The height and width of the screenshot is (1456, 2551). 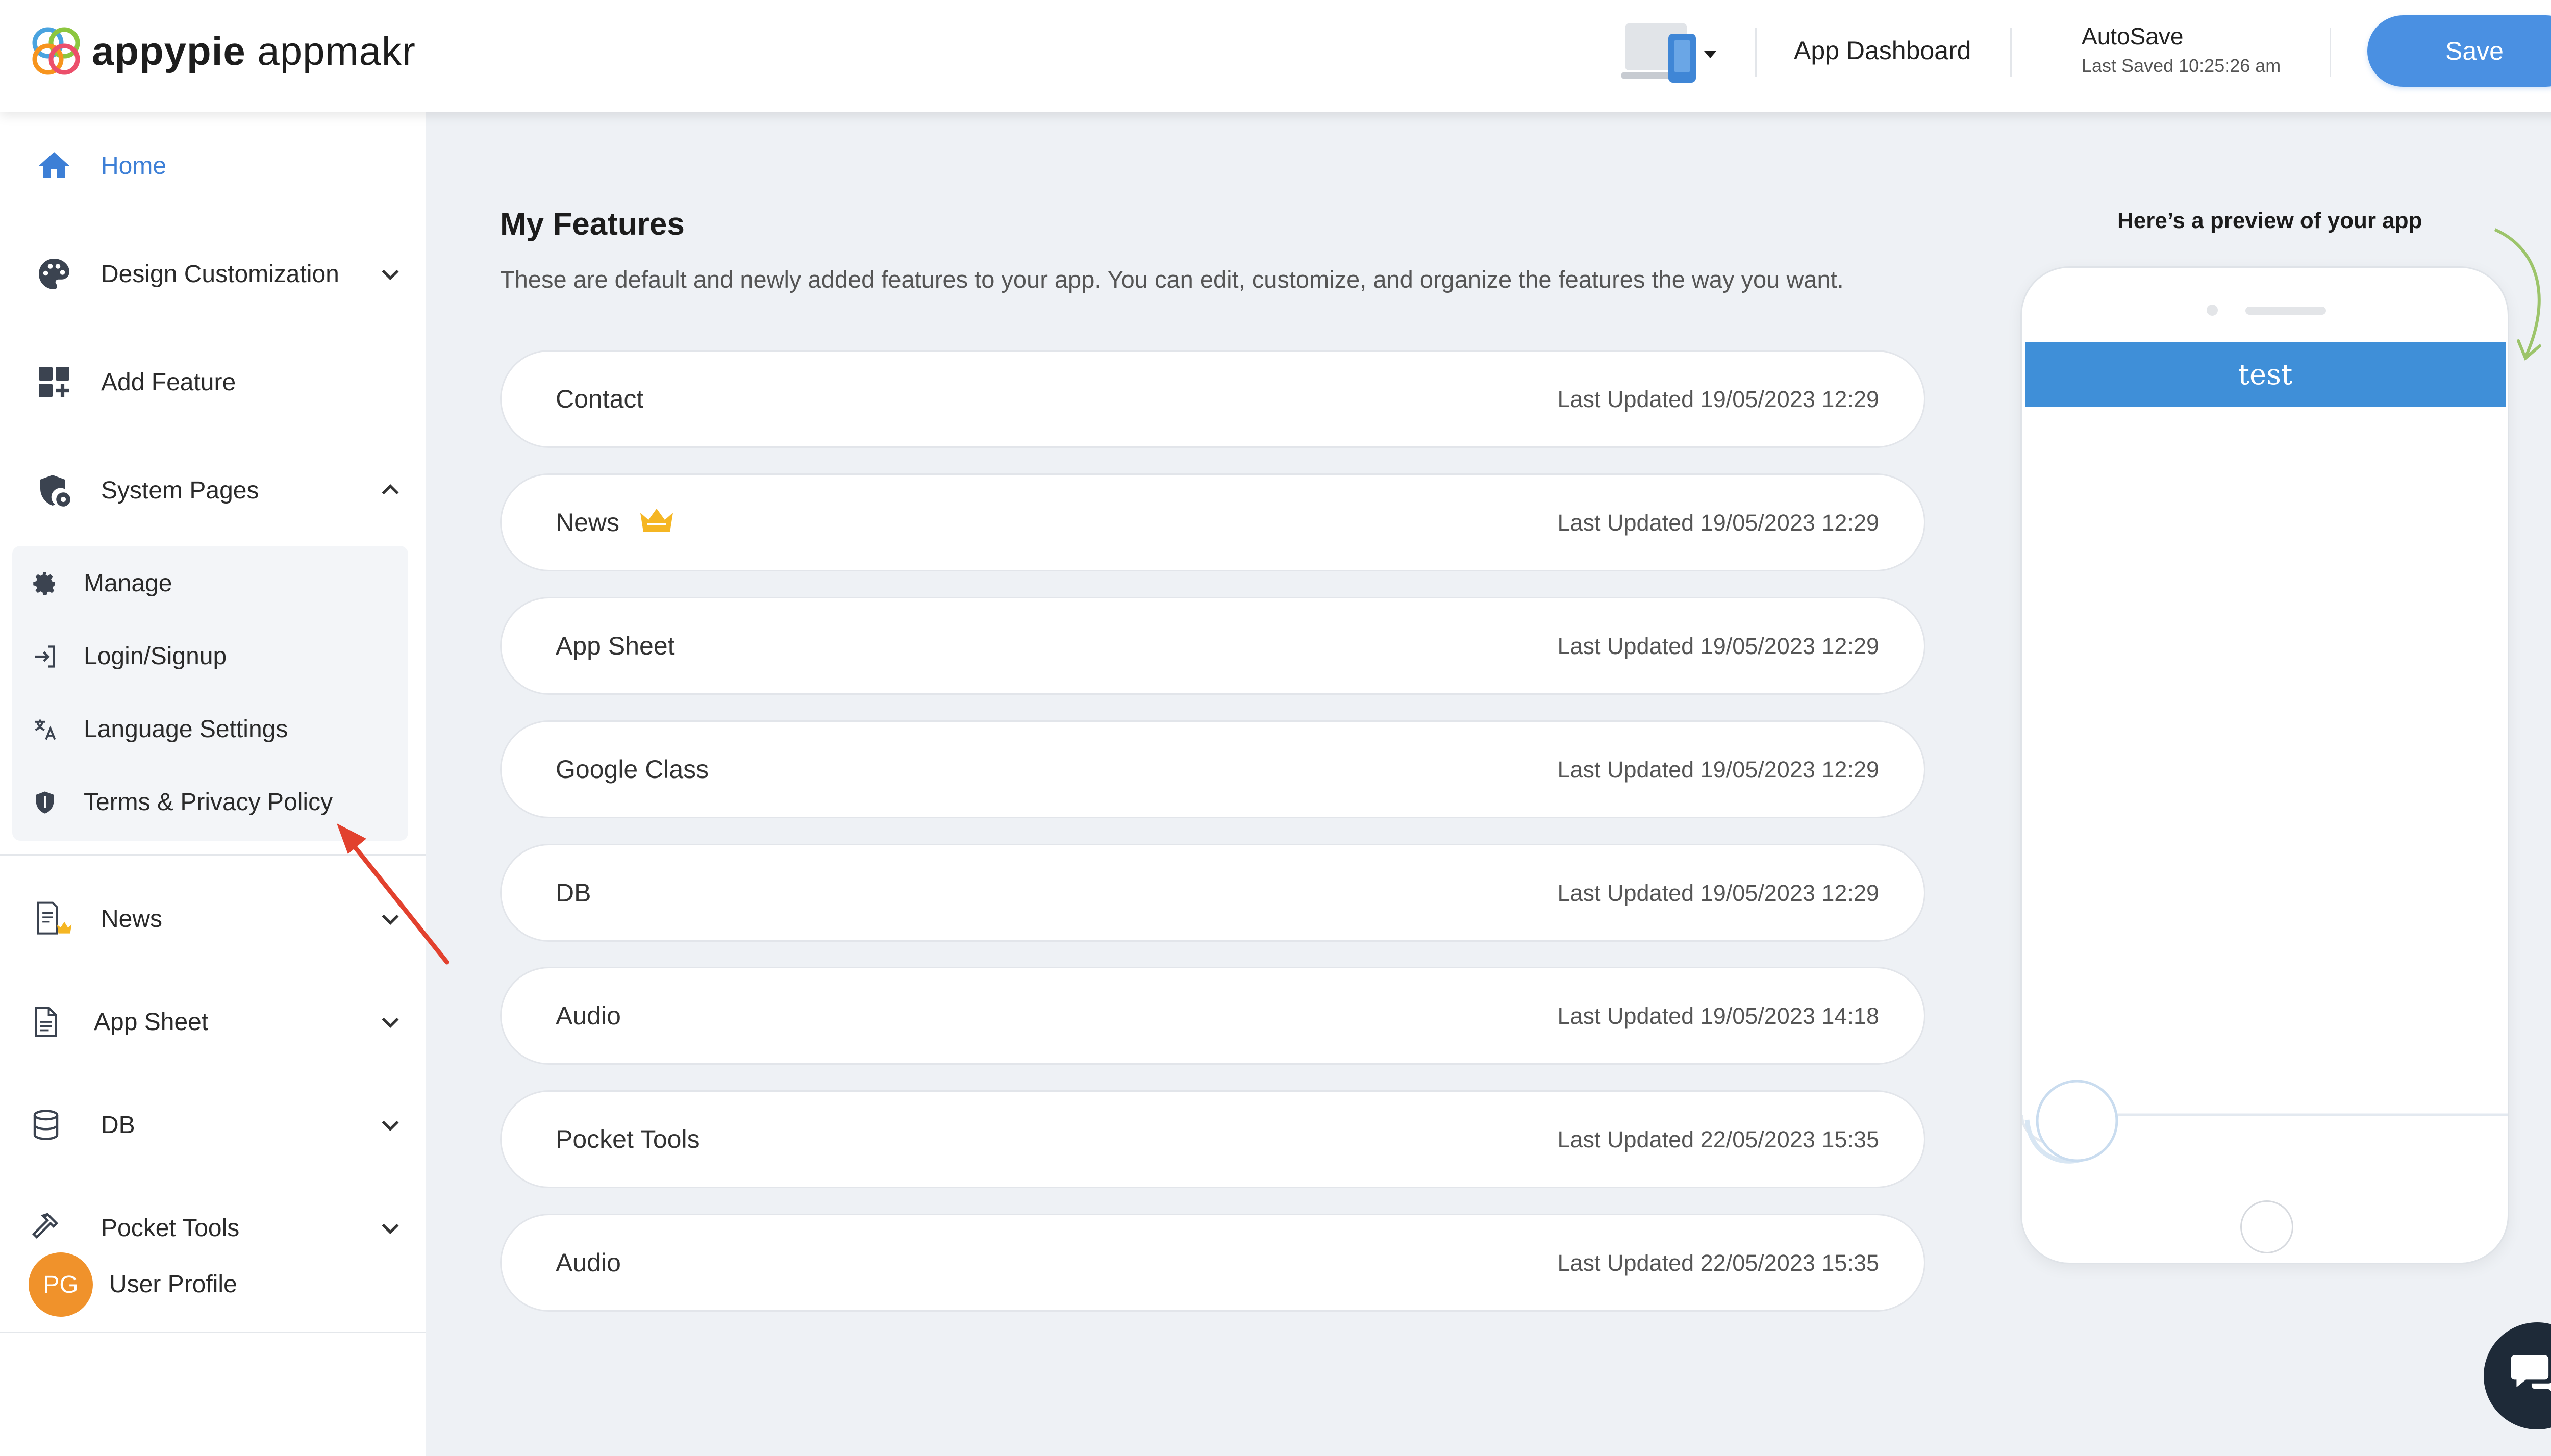 What do you see at coordinates (132, 919) in the screenshot?
I see `sidebar-item-label: News` at bounding box center [132, 919].